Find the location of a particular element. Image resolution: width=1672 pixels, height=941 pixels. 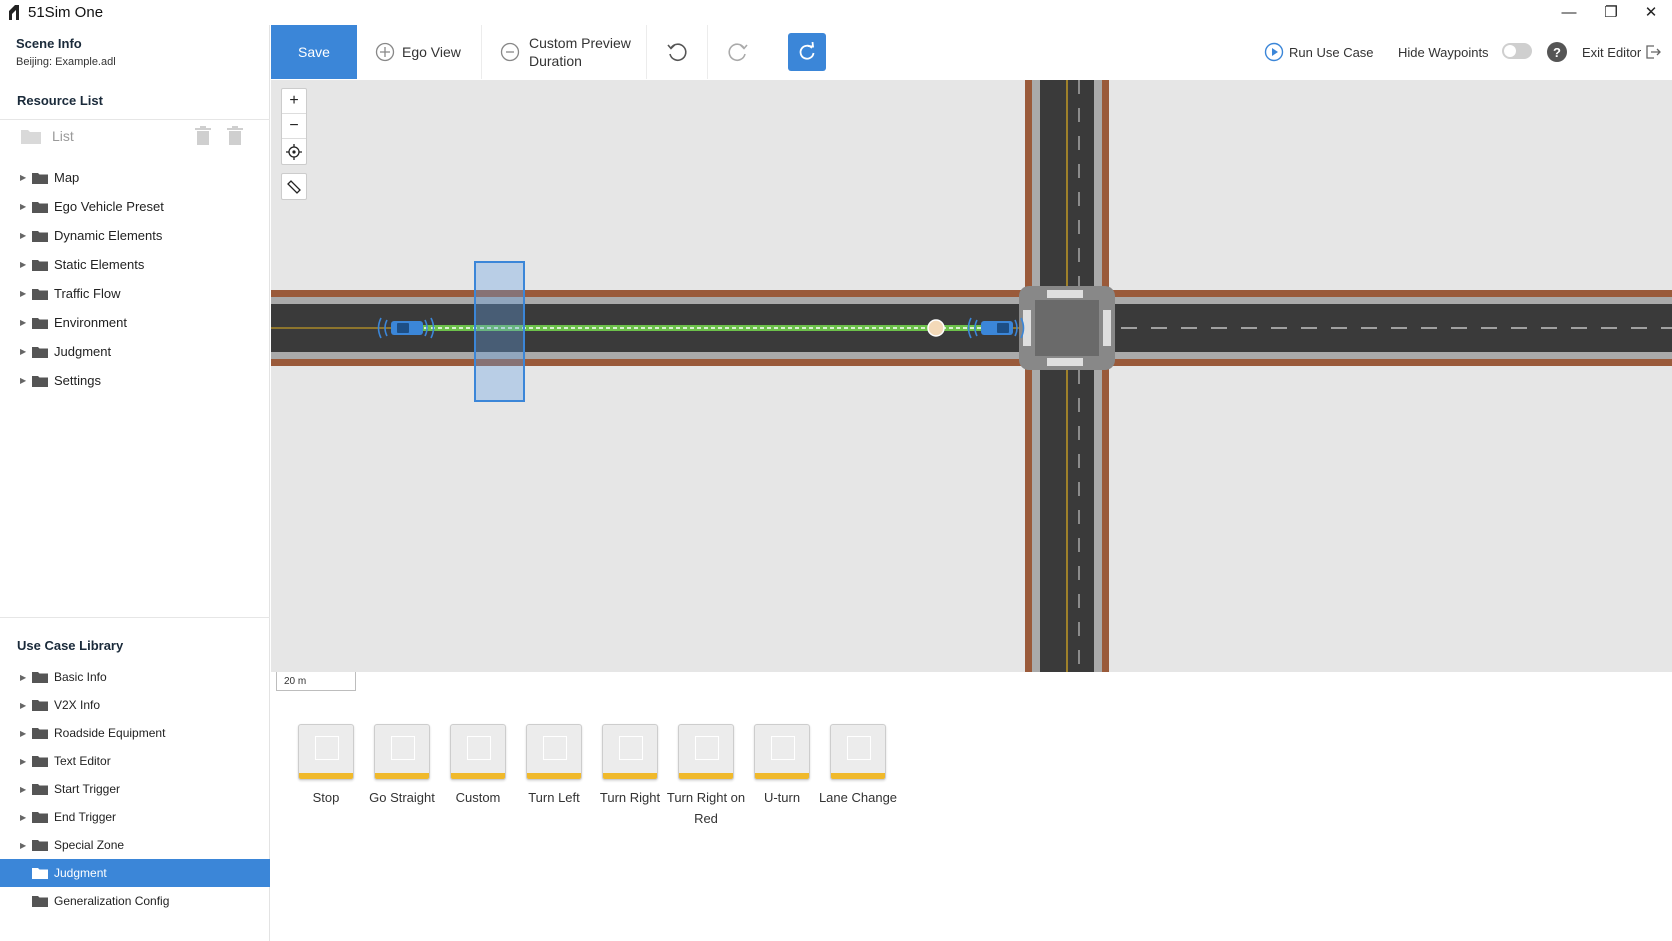

waypoint-marker is located at coordinates (936, 328).